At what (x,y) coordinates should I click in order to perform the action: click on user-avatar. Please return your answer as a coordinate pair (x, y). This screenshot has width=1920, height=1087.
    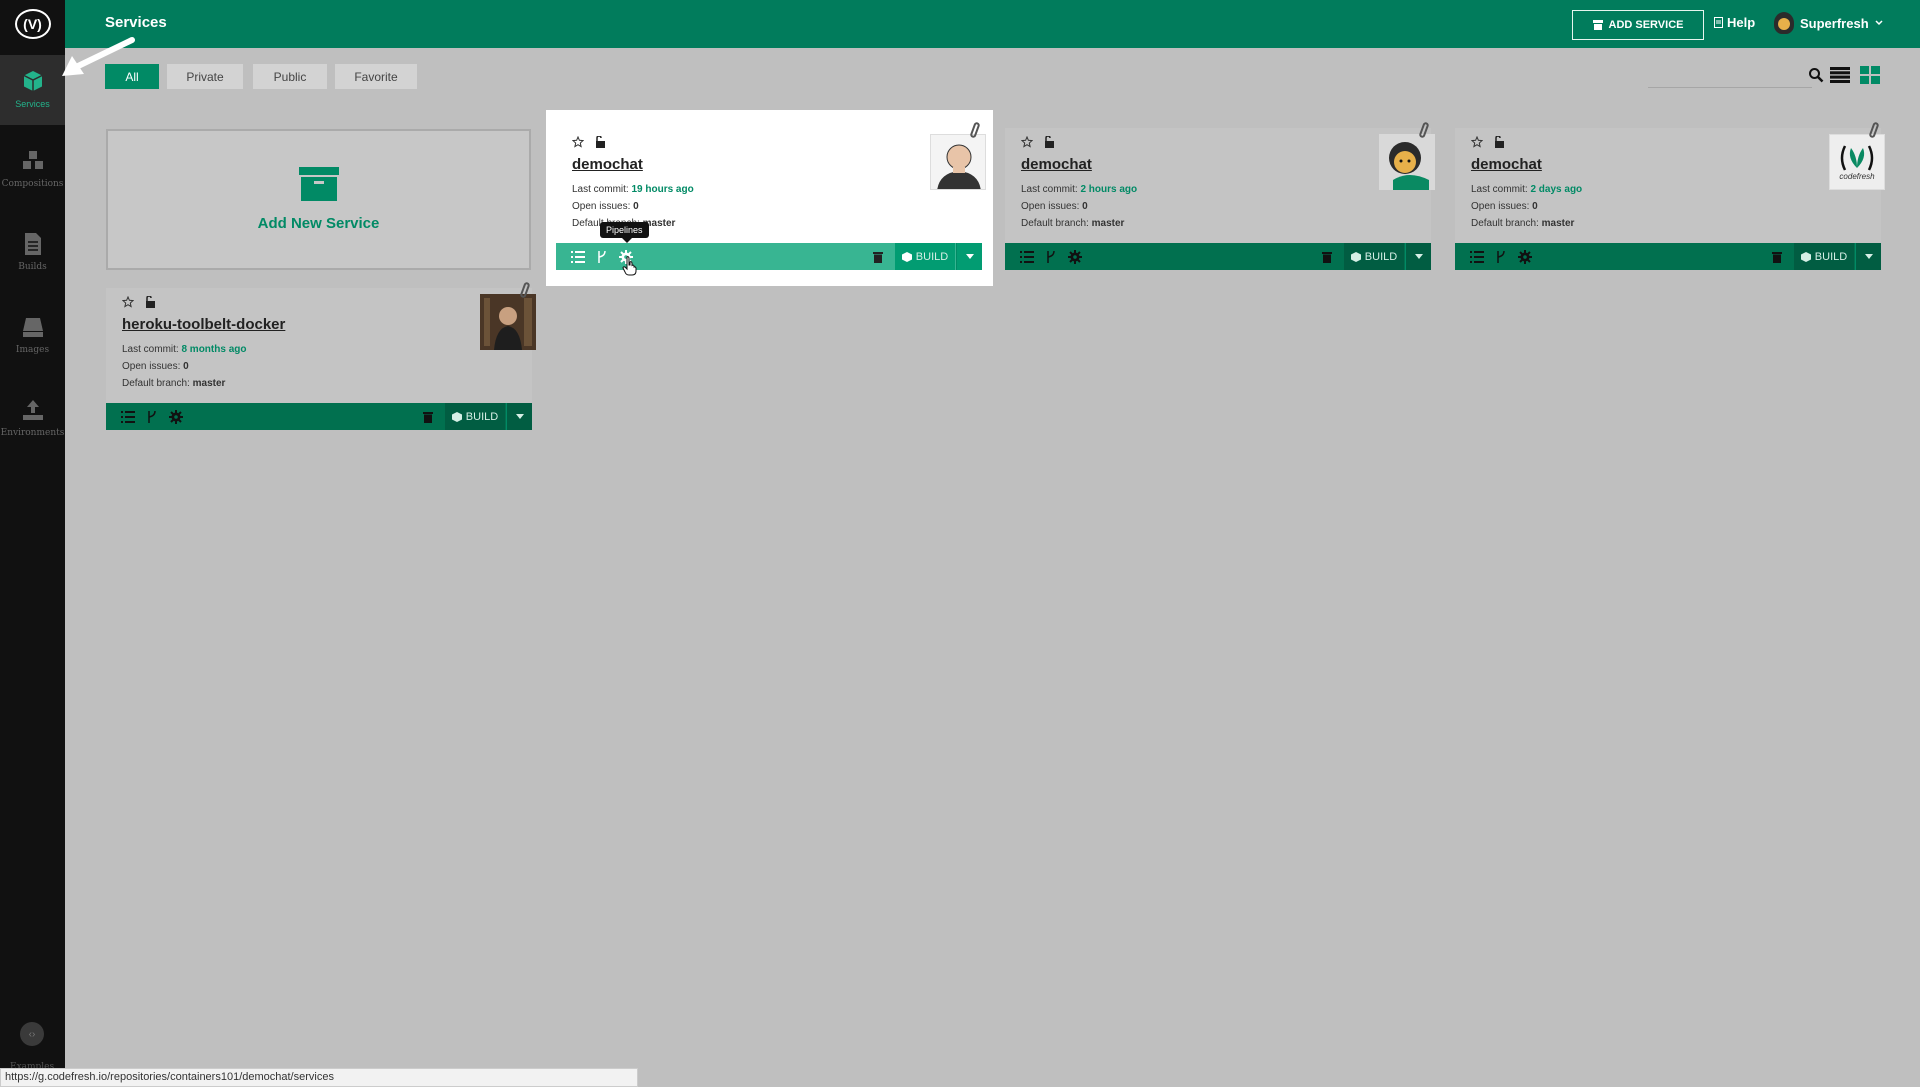
    Looking at the image, I should click on (1784, 23).